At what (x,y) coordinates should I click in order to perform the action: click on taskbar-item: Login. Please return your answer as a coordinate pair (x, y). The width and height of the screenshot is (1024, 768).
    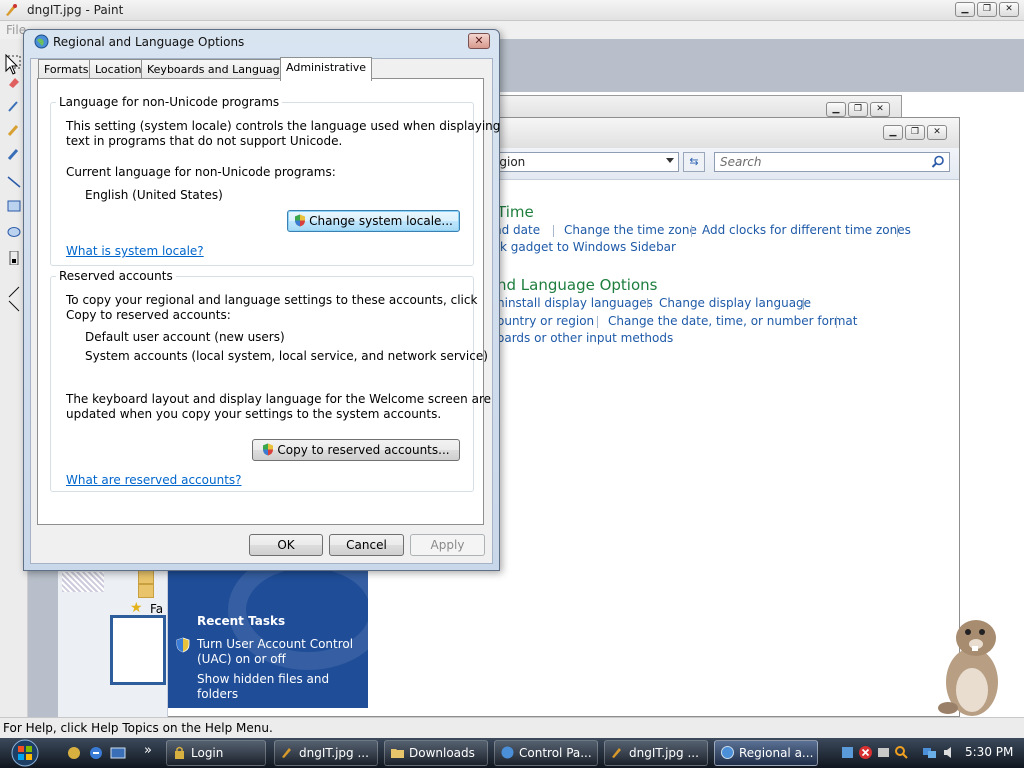
    Looking at the image, I should click on (216, 753).